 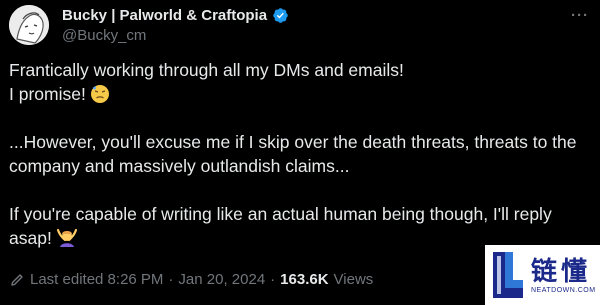 I want to click on person-gesturing-ok-emoji, so click(x=66, y=237).